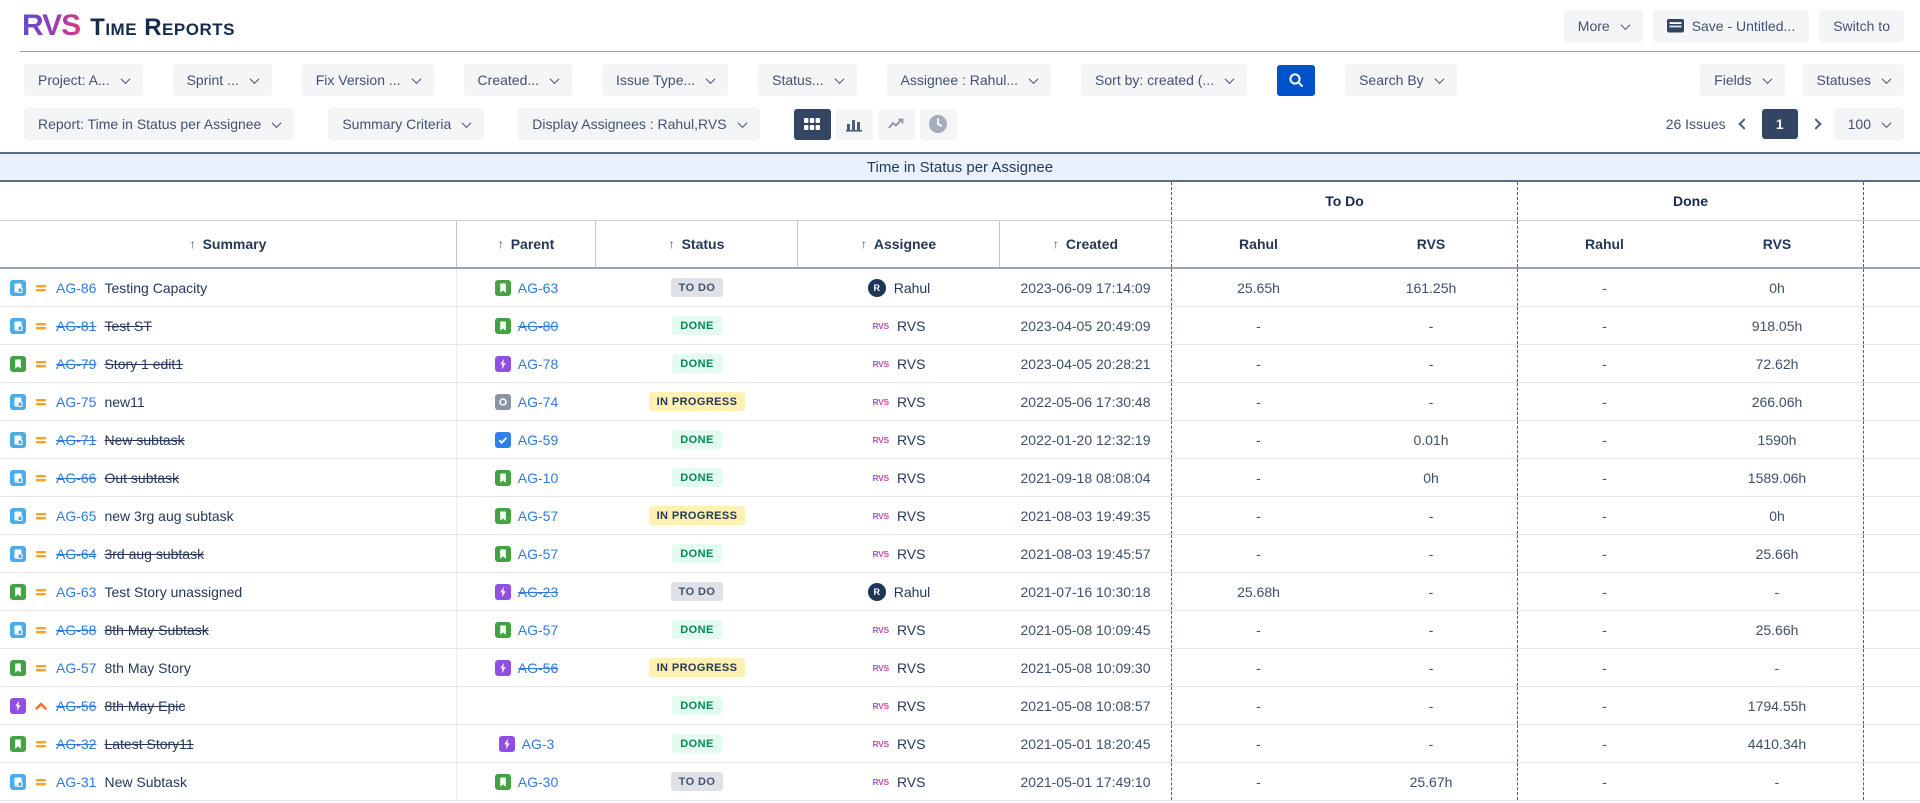 The image size is (1920, 803). I want to click on parent-key-link: AG-63, so click(538, 288).